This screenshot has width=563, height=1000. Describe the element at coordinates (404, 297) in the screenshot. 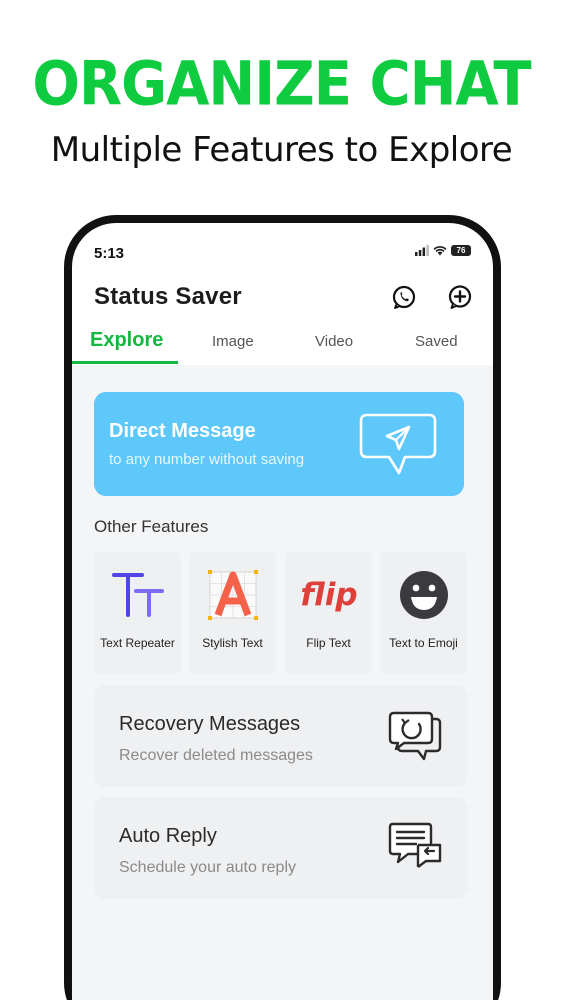

I see `whatsapp-icon` at that location.